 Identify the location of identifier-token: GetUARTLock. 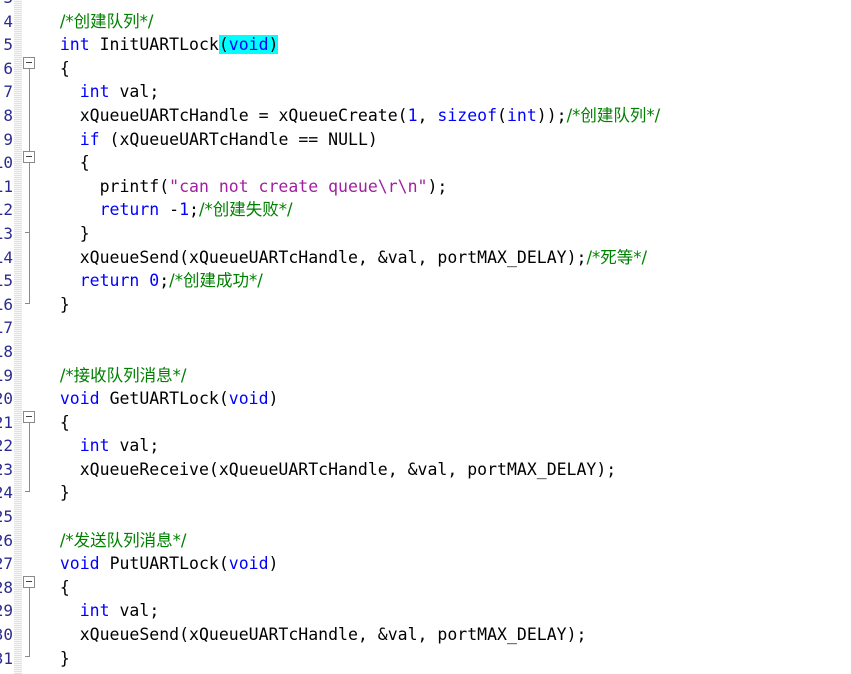
(164, 399).